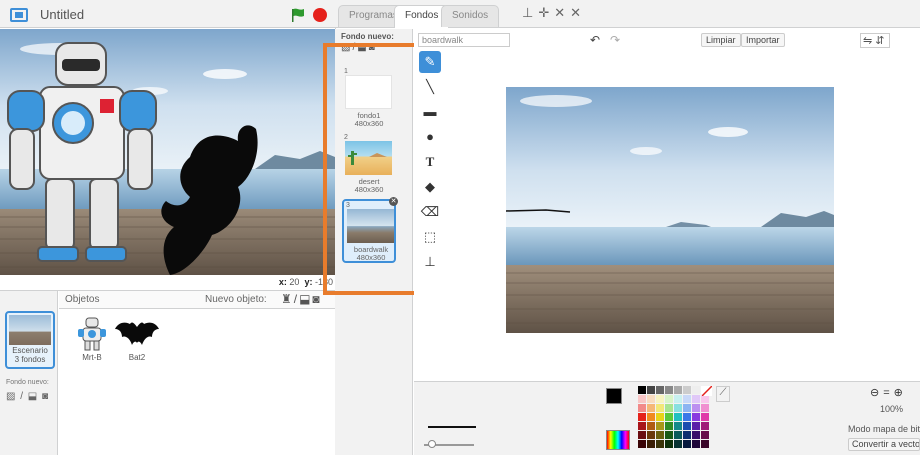 The height and width of the screenshot is (455, 920). I want to click on stage-toolbar-icons: ⊥✛✕✕, so click(554, 13).